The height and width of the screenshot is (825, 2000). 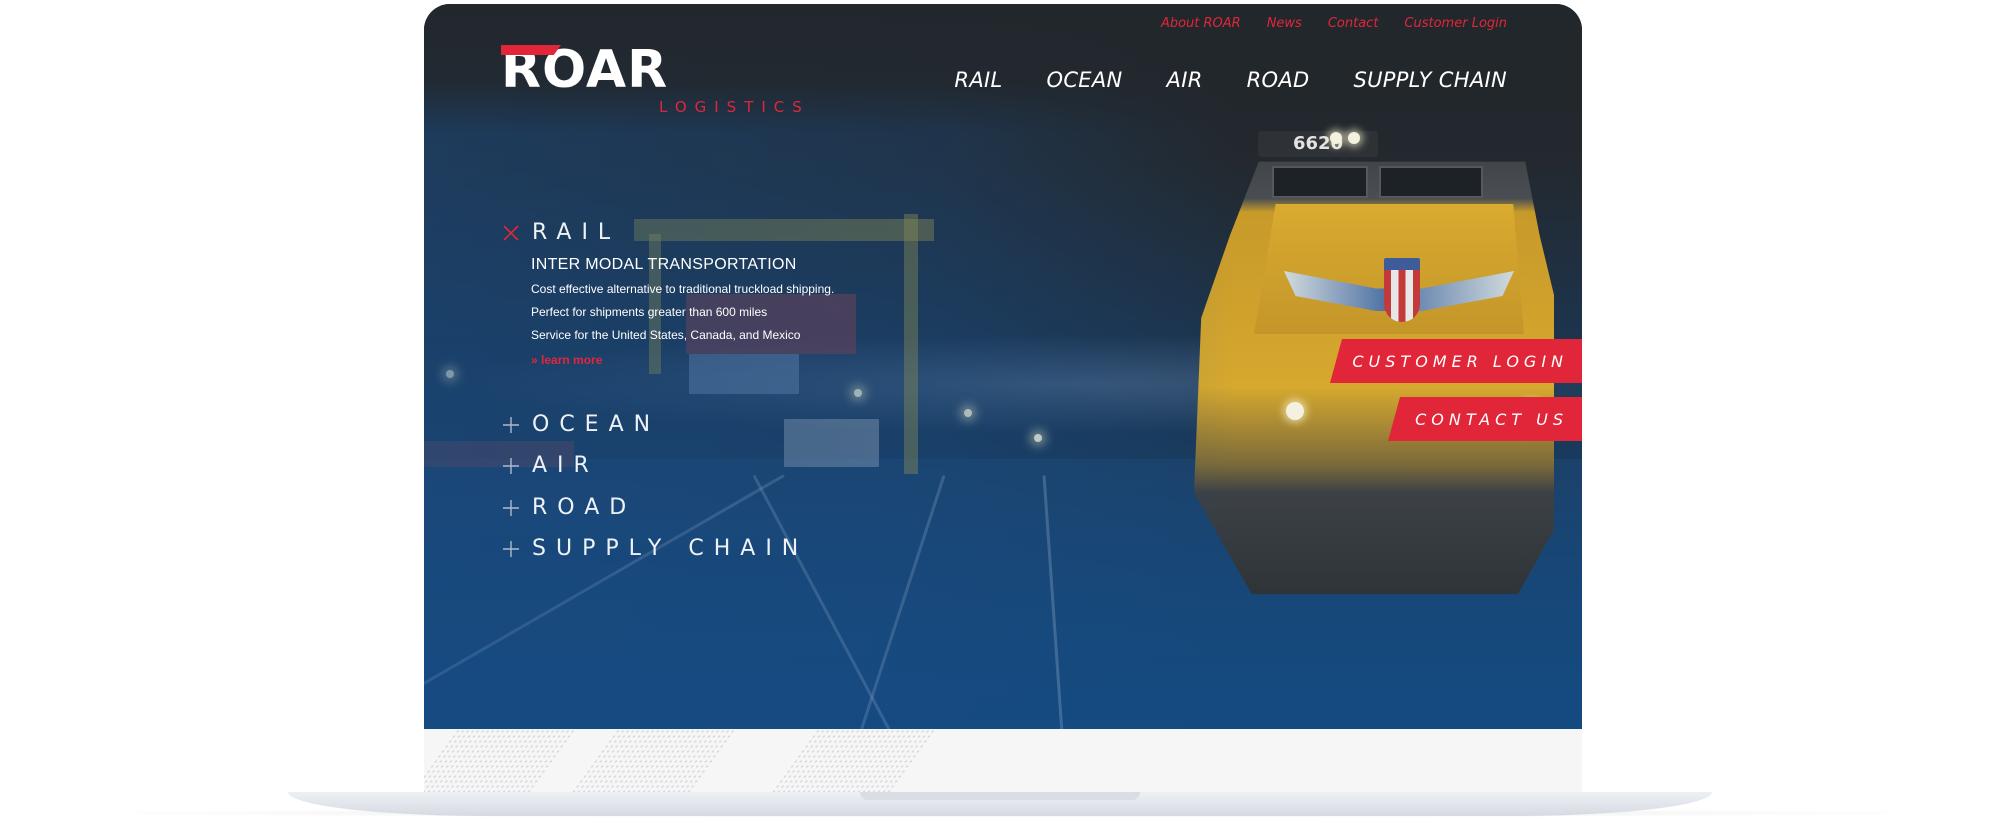 What do you see at coordinates (565, 465) in the screenshot?
I see `service-title-air: AIR` at bounding box center [565, 465].